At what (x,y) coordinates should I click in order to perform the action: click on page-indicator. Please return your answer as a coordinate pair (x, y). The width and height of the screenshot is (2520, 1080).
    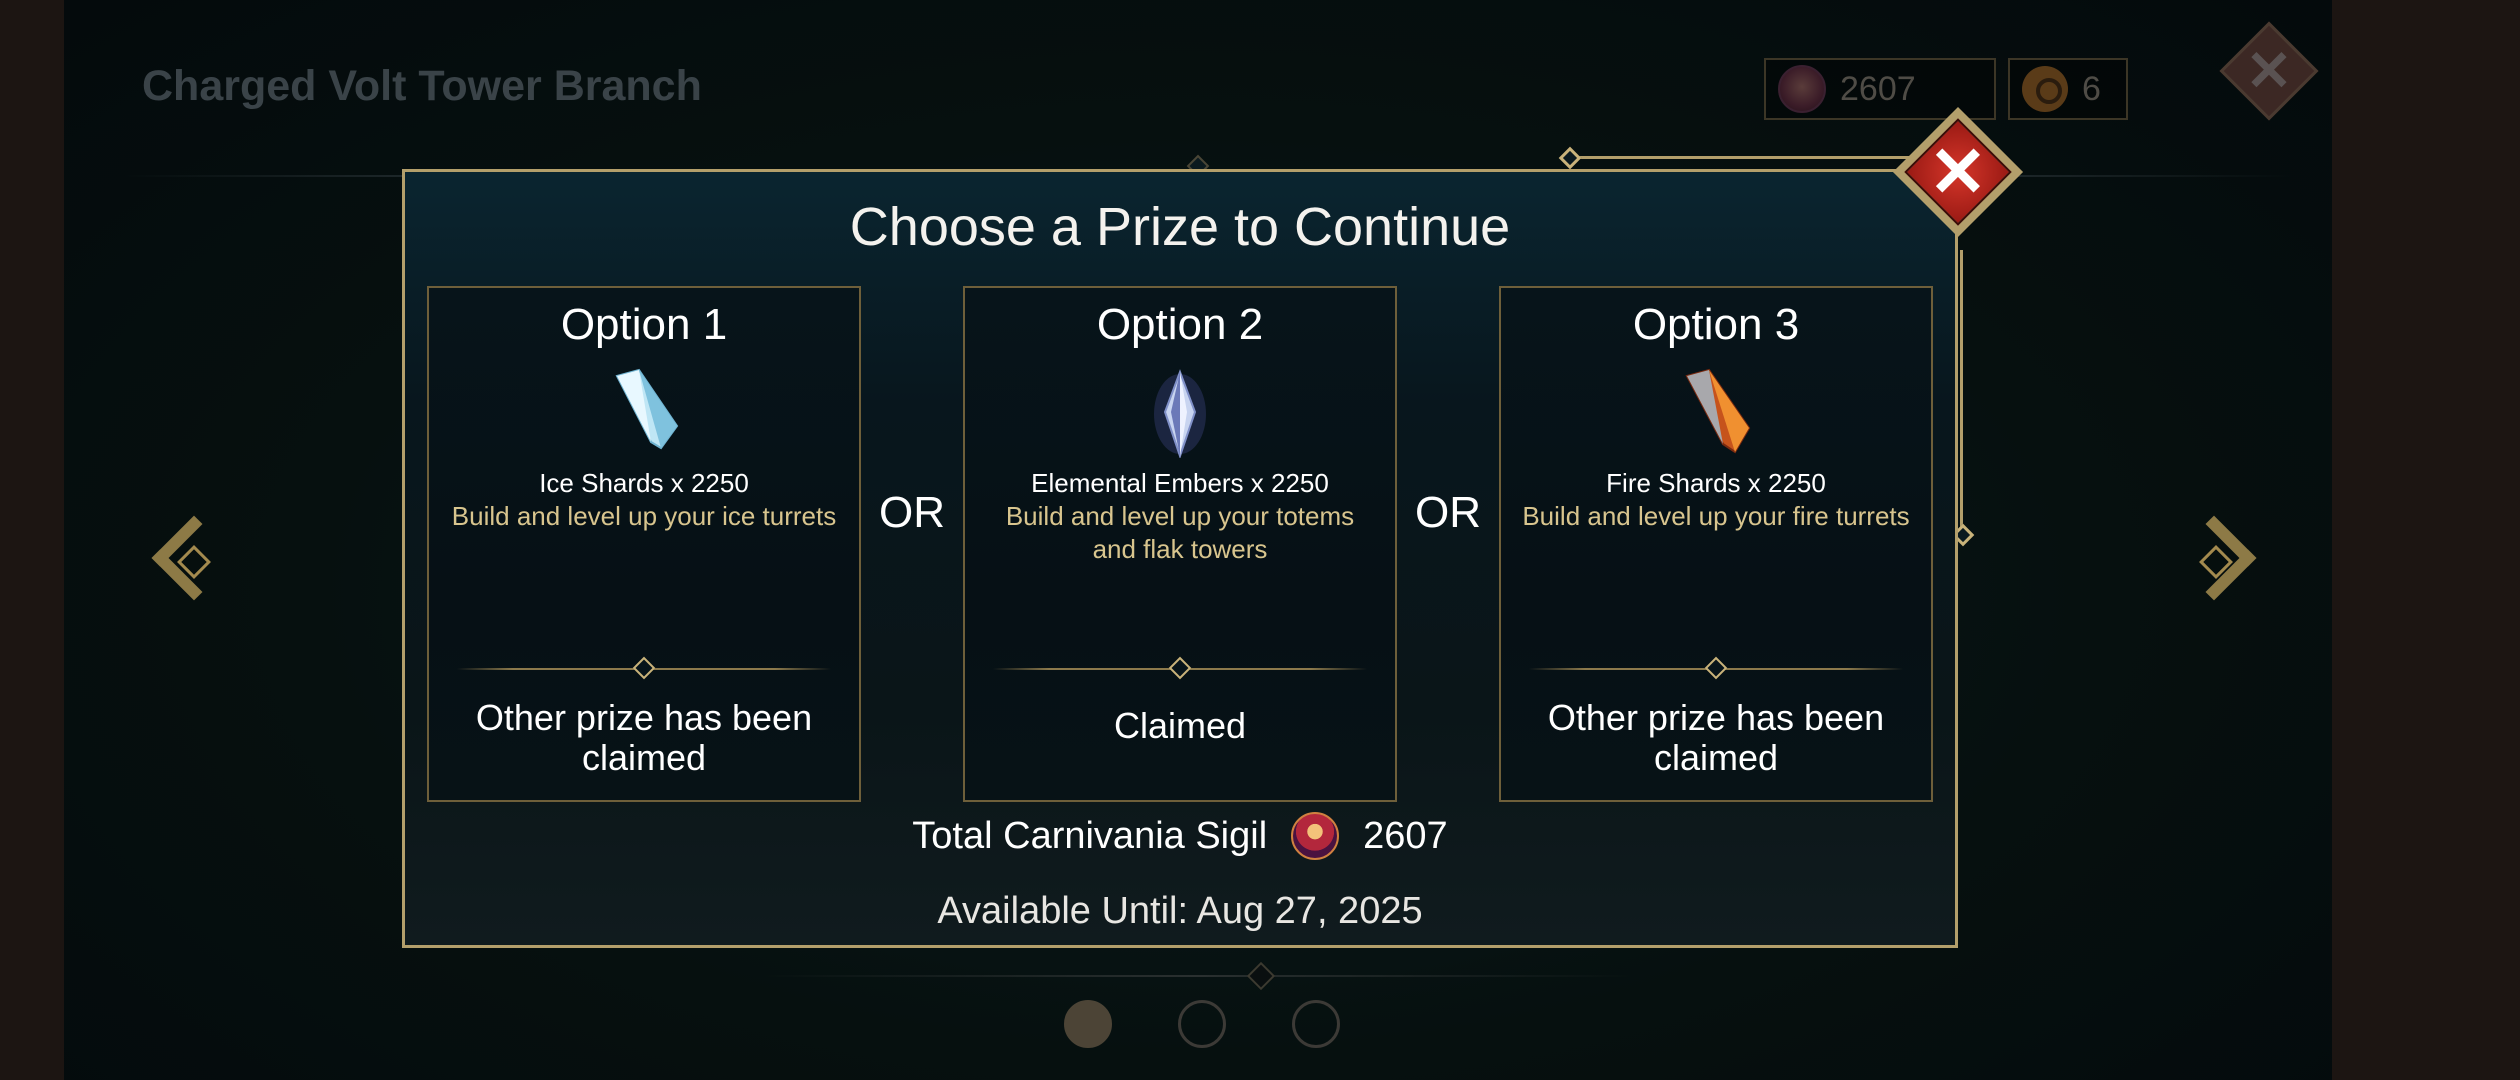
    Looking at the image, I should click on (1202, 1024).